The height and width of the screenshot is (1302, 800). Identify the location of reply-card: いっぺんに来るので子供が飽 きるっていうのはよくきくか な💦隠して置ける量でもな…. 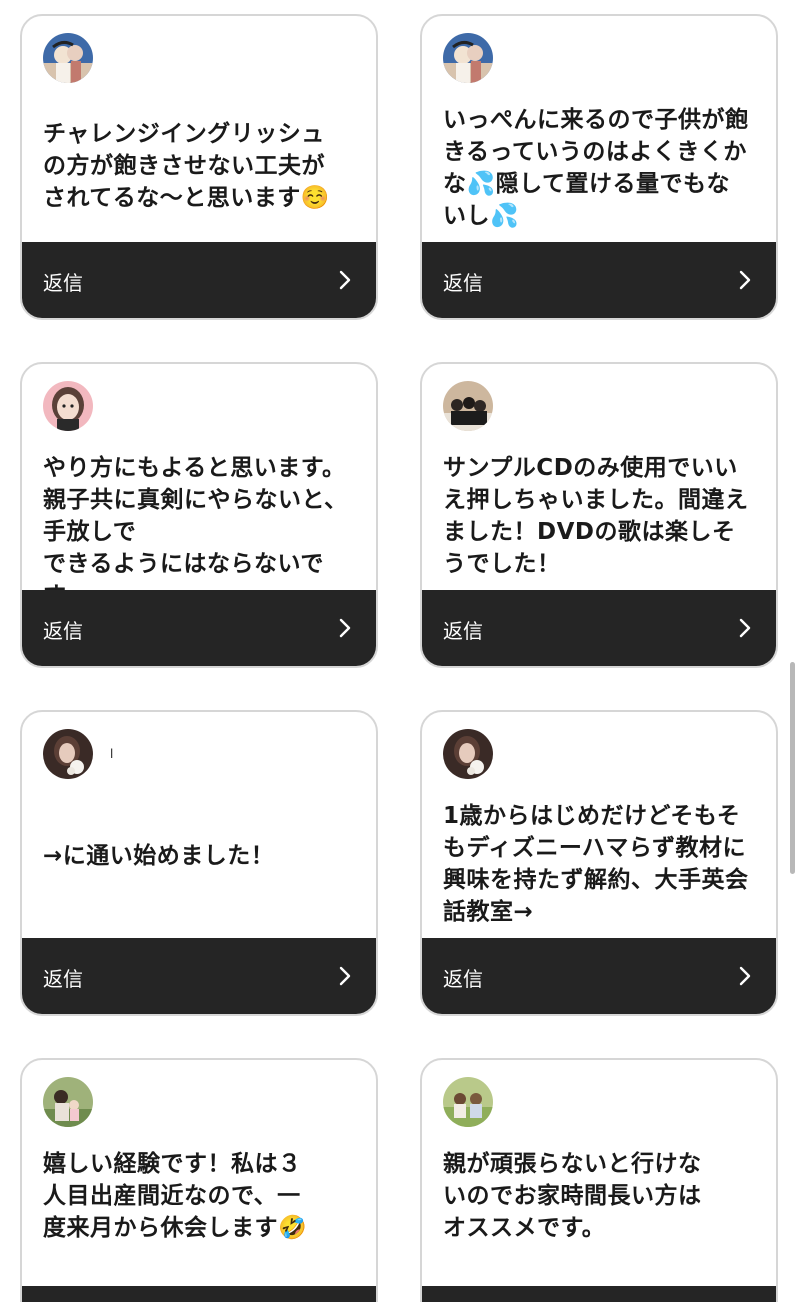
(599, 167).